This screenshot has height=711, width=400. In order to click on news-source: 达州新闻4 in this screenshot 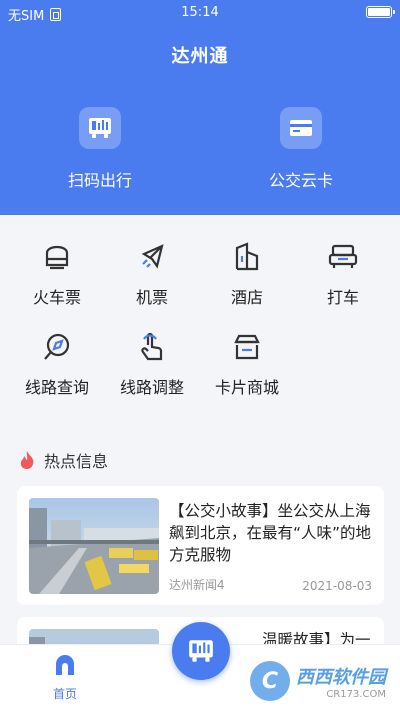, I will do `click(197, 585)`.